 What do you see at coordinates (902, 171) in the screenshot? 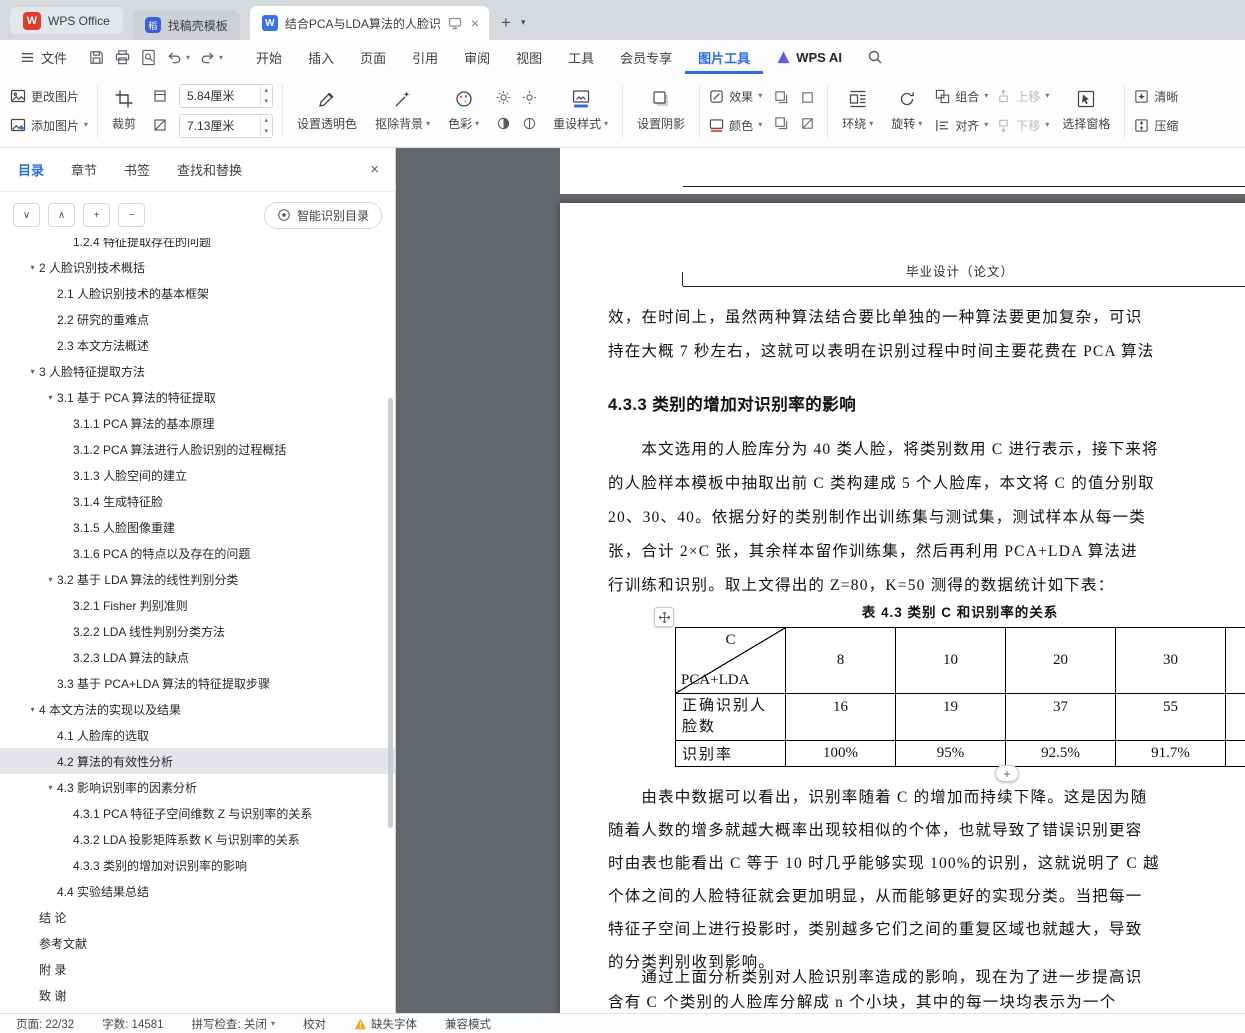
I see `previous-page-bottom` at bounding box center [902, 171].